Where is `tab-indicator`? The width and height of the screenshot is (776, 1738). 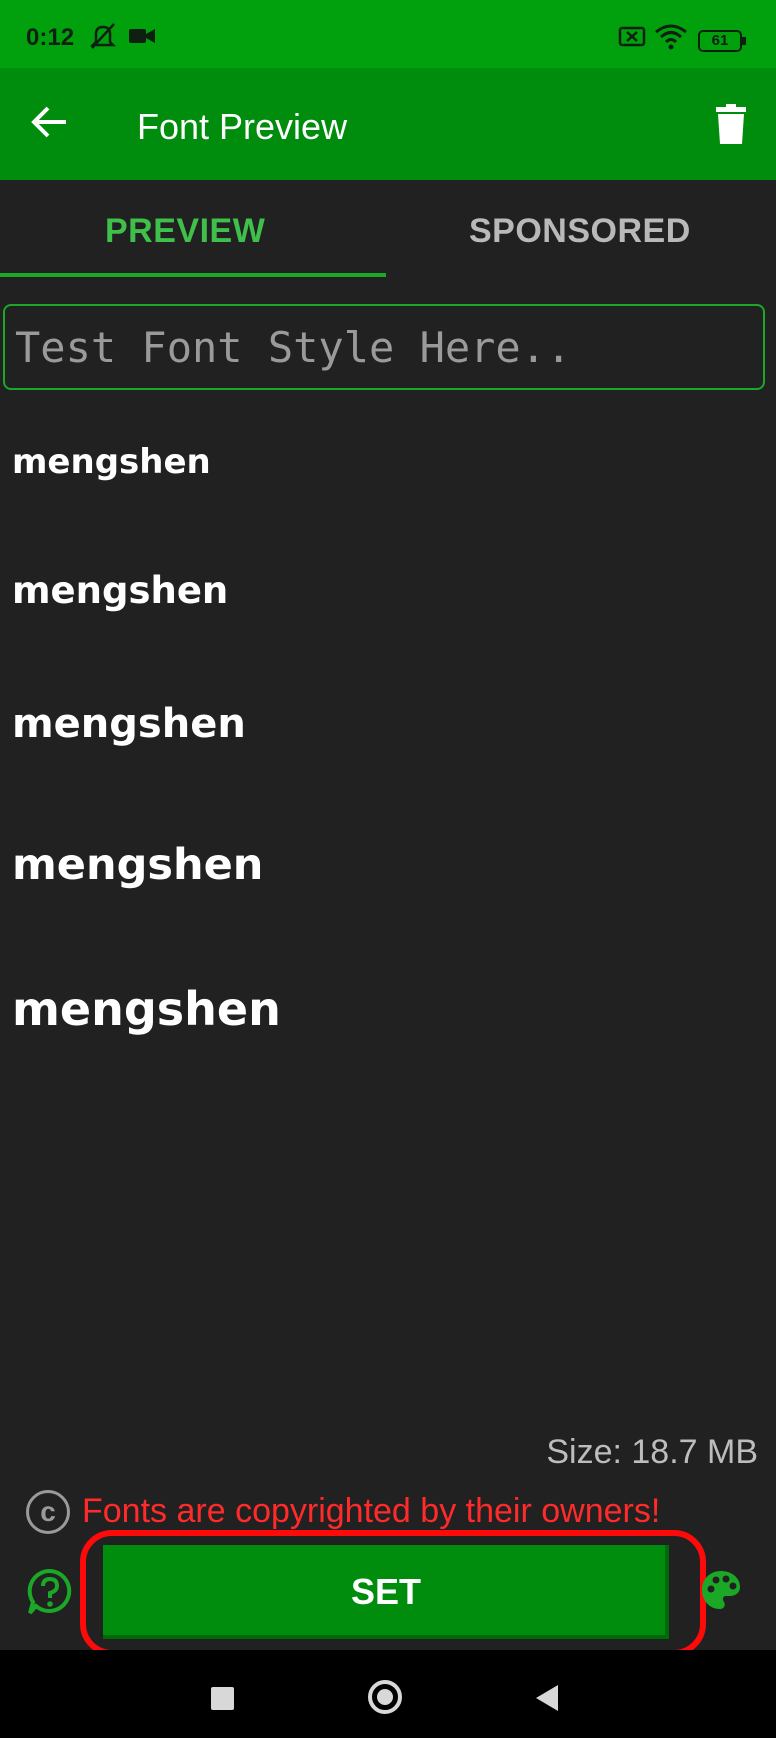
tab-indicator is located at coordinates (193, 275).